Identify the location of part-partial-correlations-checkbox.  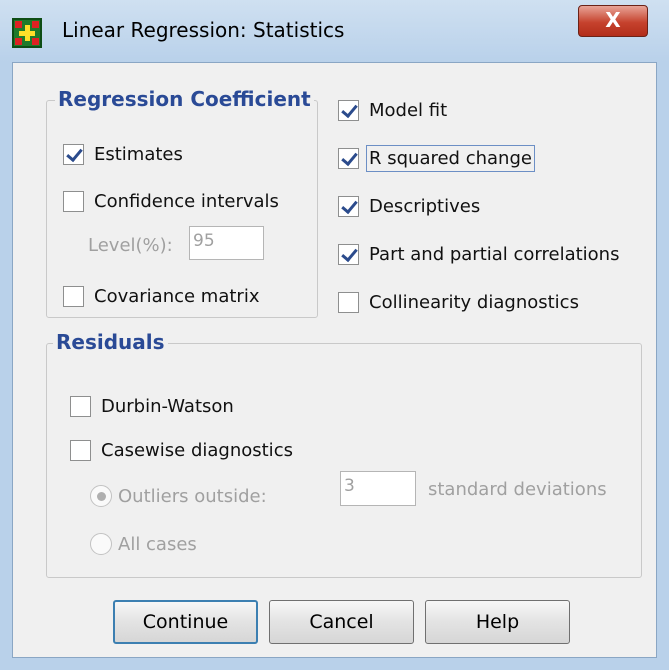
(348, 254).